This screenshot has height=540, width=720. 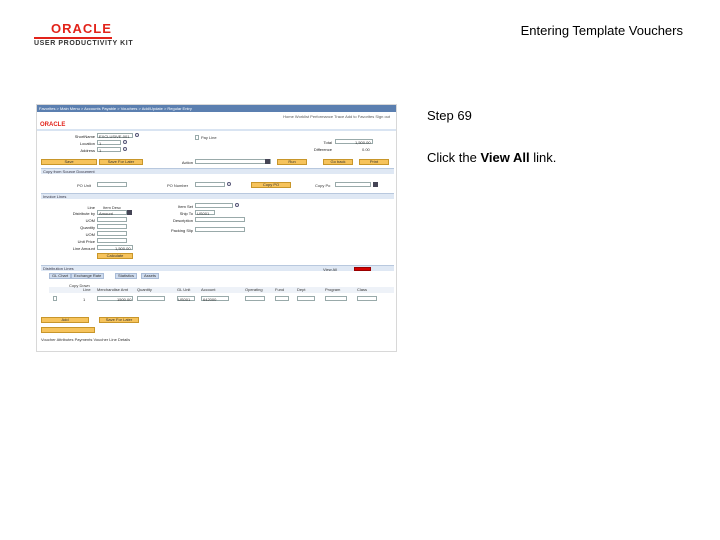 I want to click on action-select, so click(x=233, y=161).